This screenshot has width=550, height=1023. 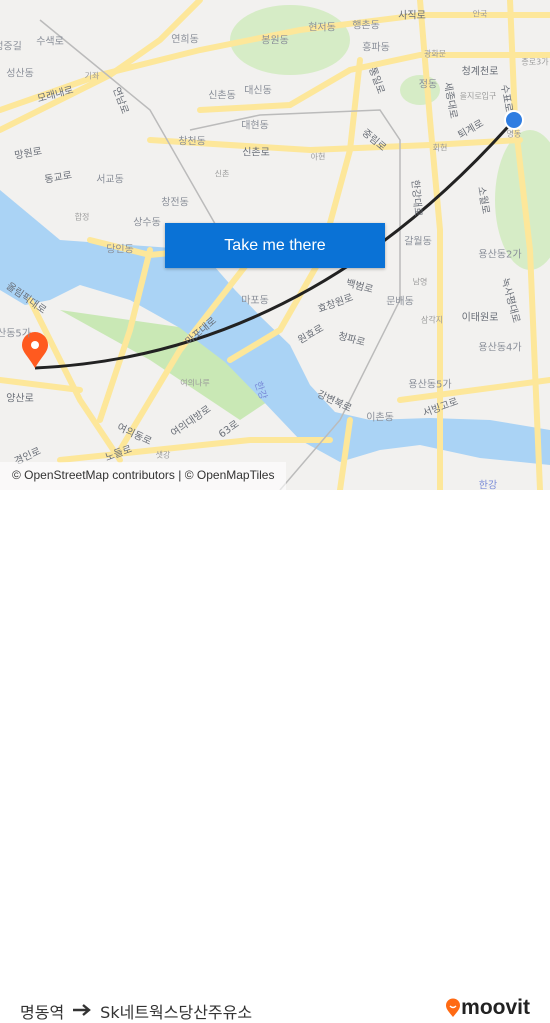 I want to click on map-label: 양산로, so click(x=20, y=399).